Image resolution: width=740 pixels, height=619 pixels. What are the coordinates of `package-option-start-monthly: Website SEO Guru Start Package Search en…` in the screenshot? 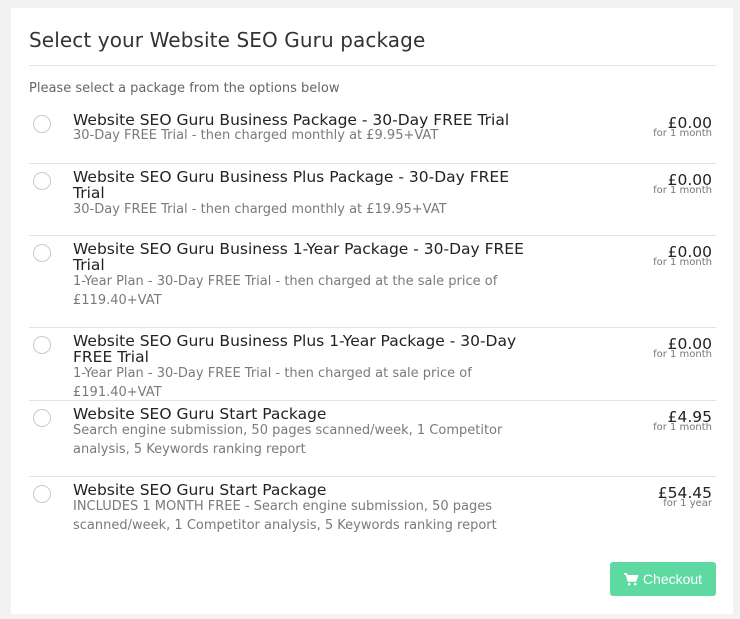 It's located at (372, 438).